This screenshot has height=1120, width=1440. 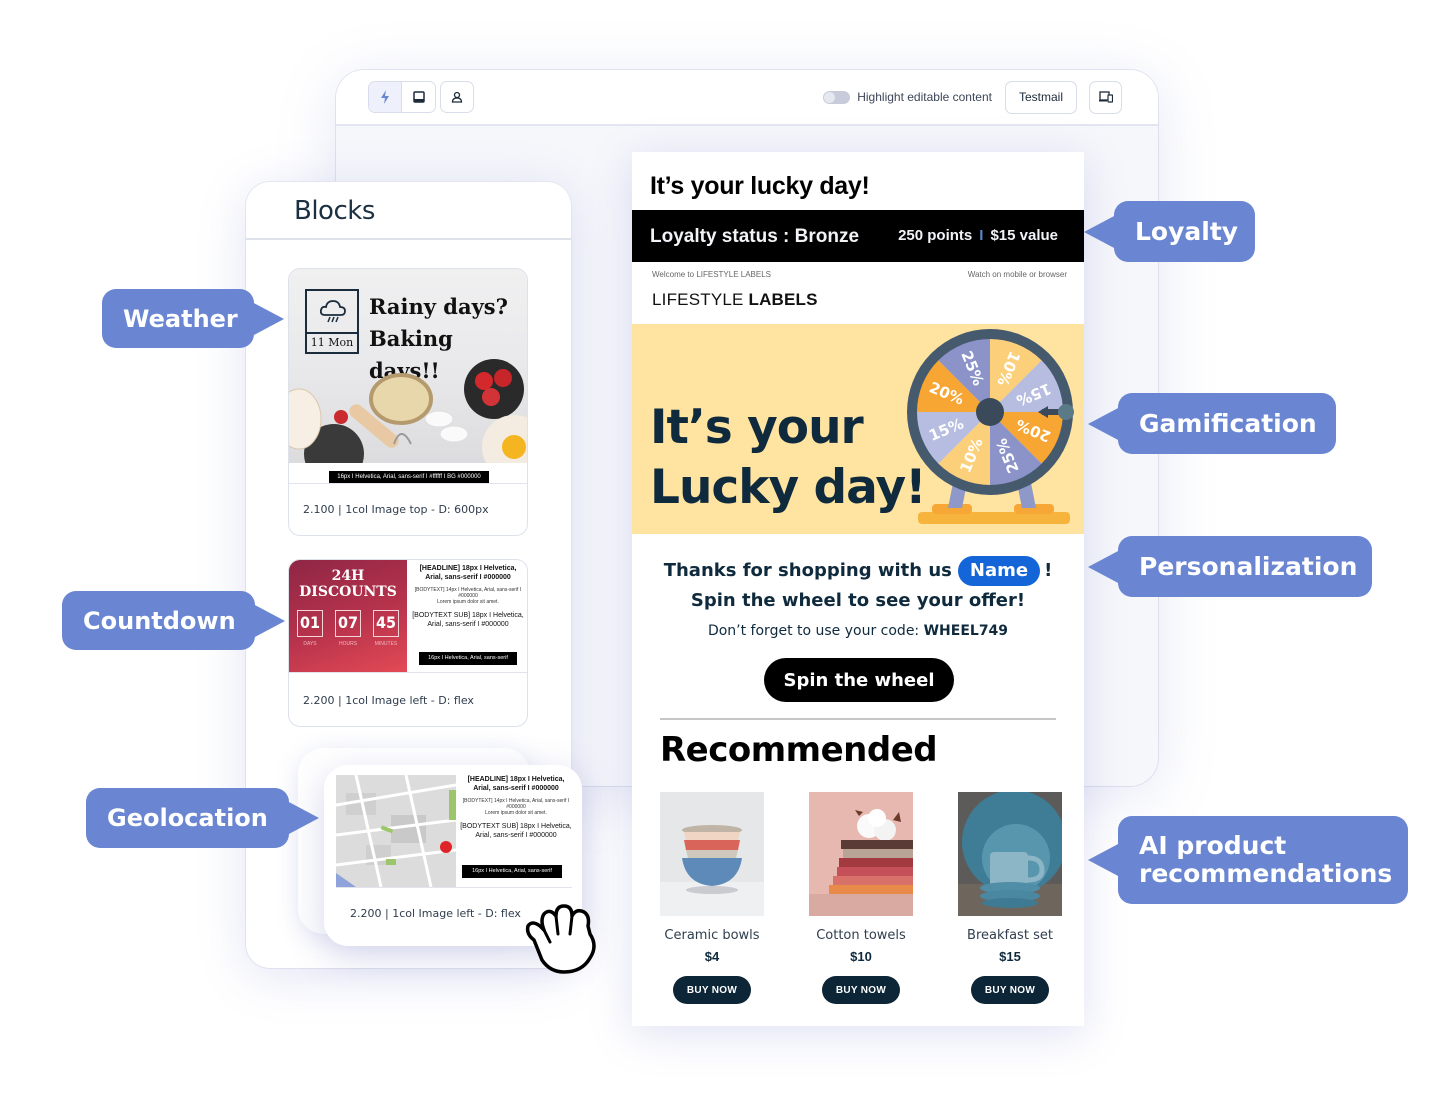 What do you see at coordinates (435, 913) in the screenshot?
I see `geo-block-caption: 2.200 | 1col Image left - D: flex` at bounding box center [435, 913].